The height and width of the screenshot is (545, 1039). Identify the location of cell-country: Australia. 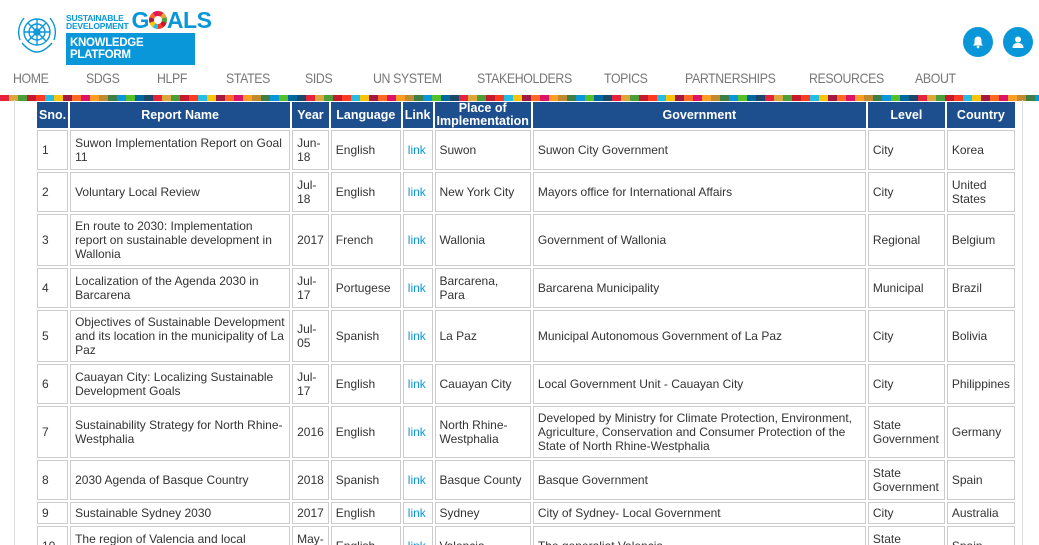
(980, 513).